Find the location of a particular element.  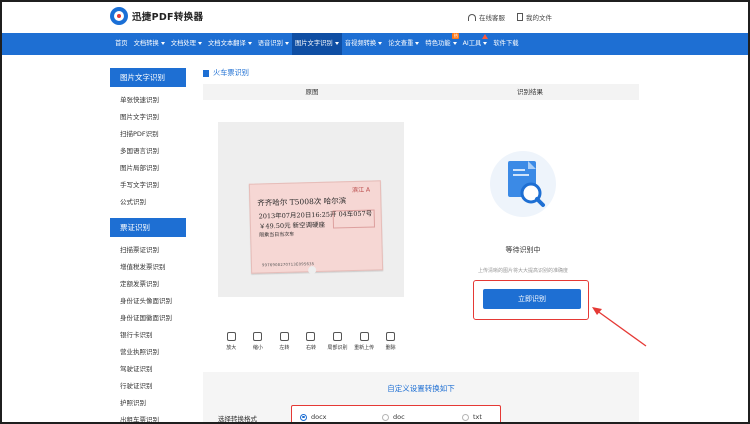

rotate-right-icon is located at coordinates (311, 336).